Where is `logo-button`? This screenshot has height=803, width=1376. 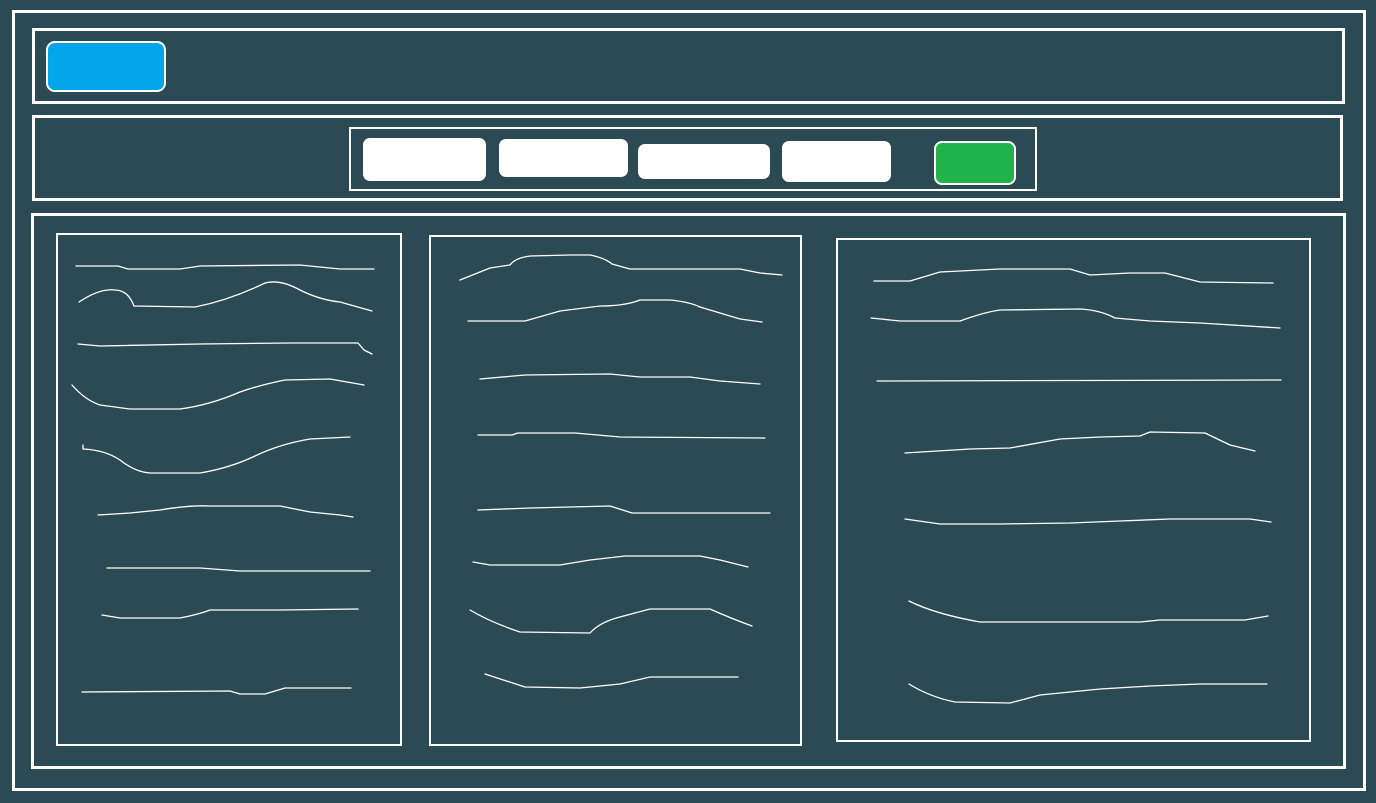
logo-button is located at coordinates (106, 66).